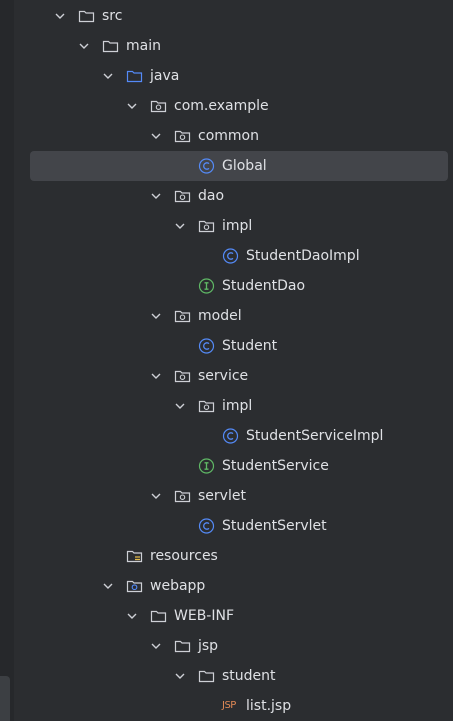 Image resolution: width=453 pixels, height=721 pixels. I want to click on tree-row-web-inf: WEB-INF, so click(239, 616).